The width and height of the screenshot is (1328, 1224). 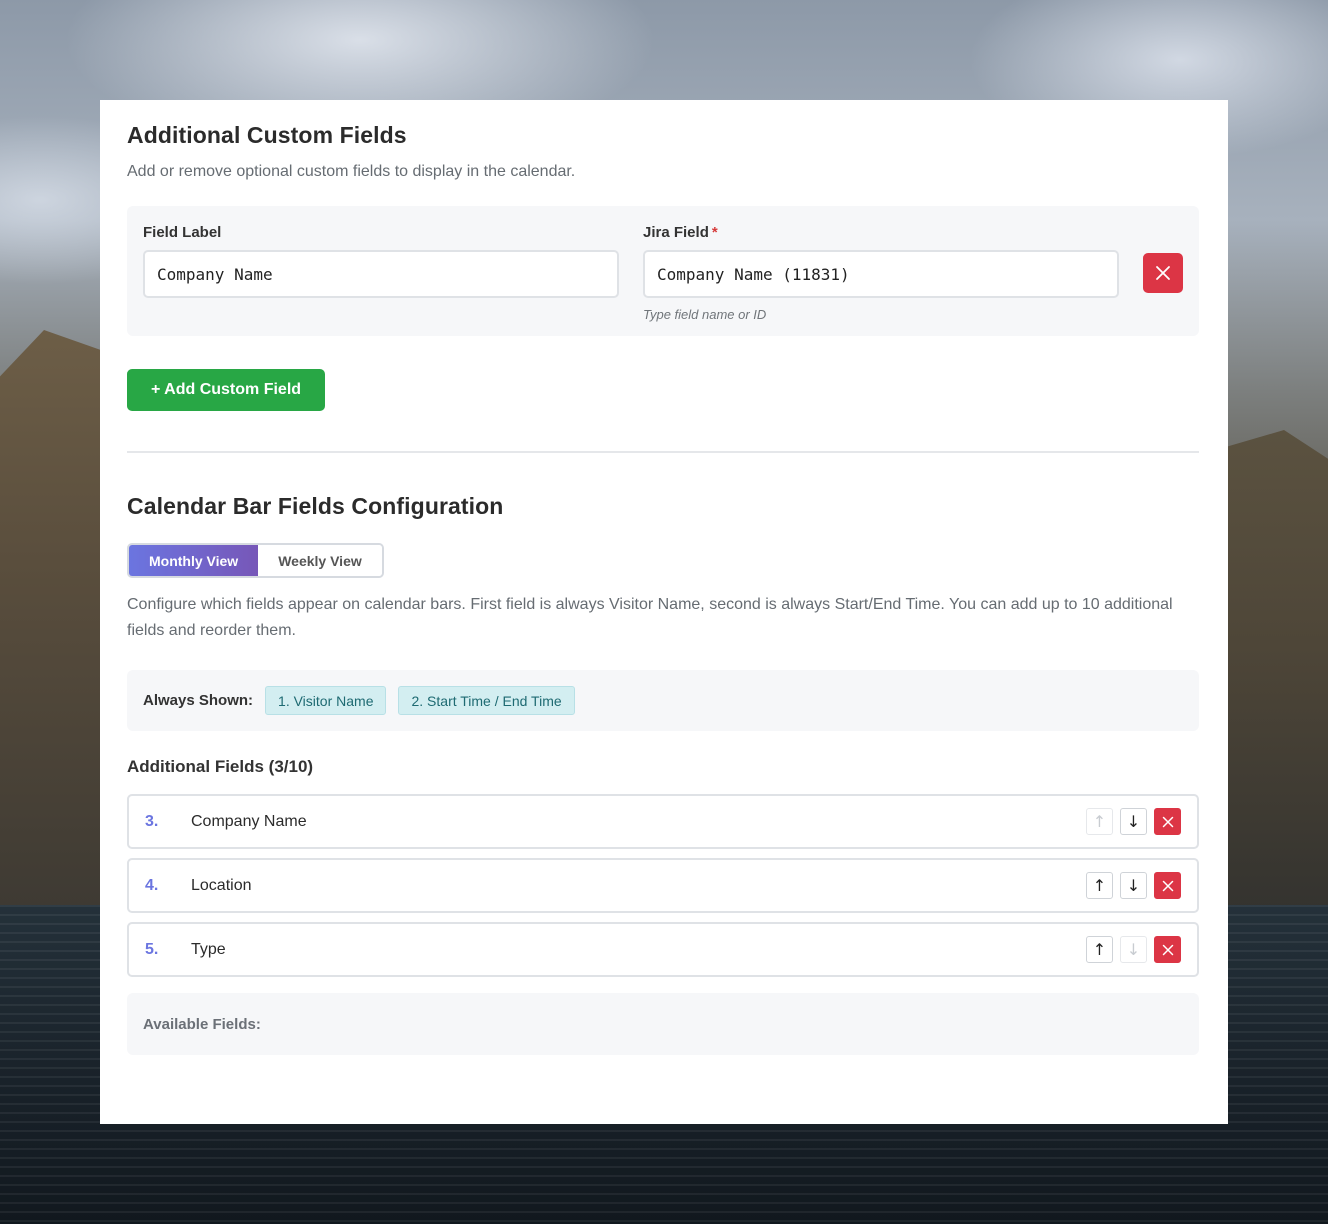 I want to click on view-tabs: Monthly View Weekly View, so click(x=255, y=560).